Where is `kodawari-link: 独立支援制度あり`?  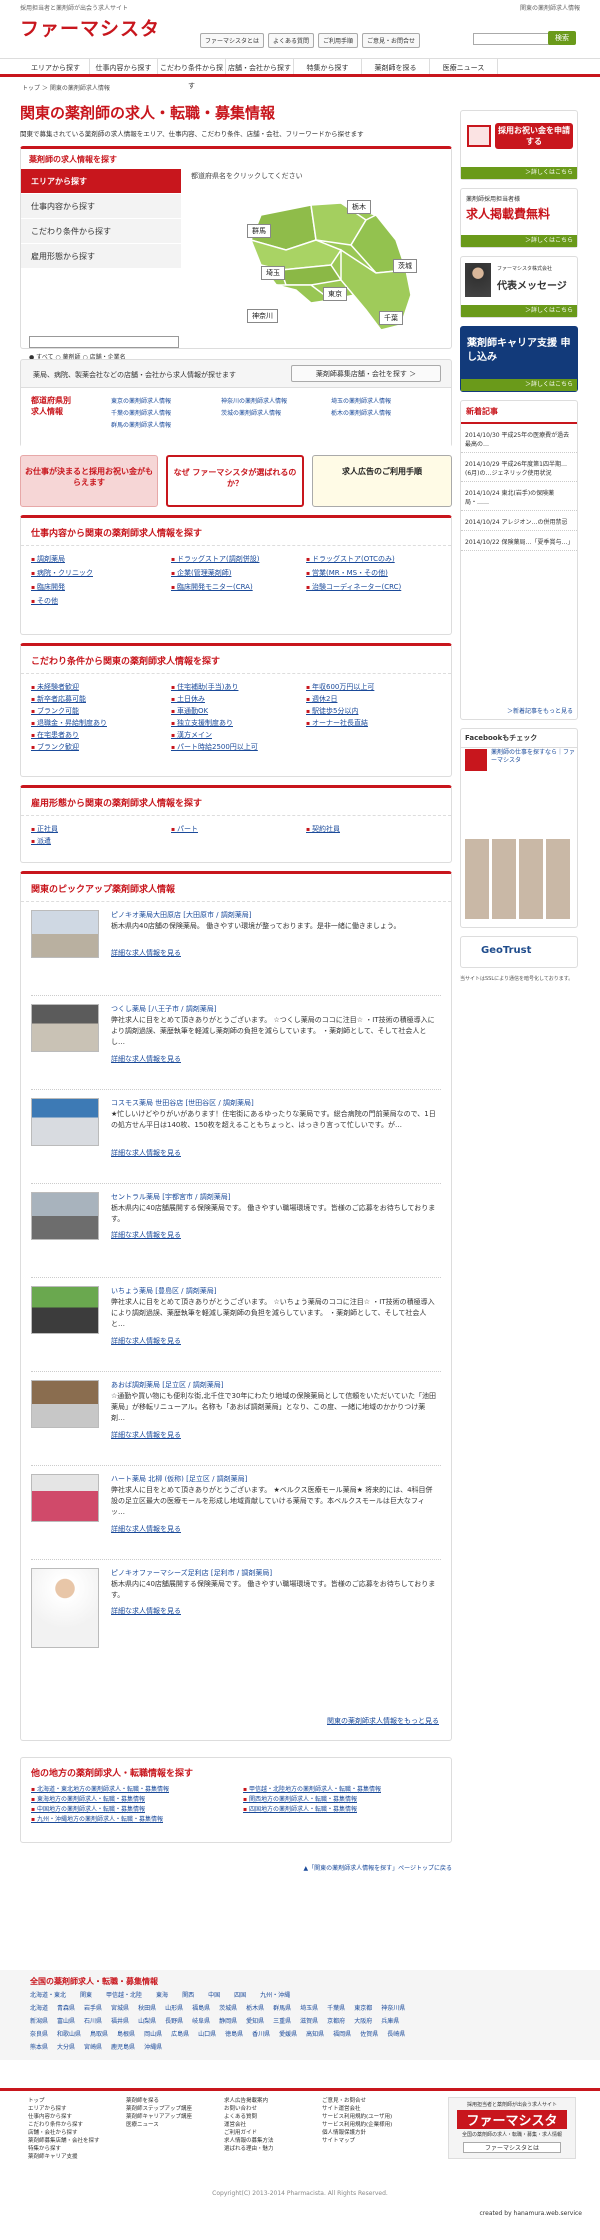 kodawari-link: 独立支援制度あり is located at coordinates (202, 723).